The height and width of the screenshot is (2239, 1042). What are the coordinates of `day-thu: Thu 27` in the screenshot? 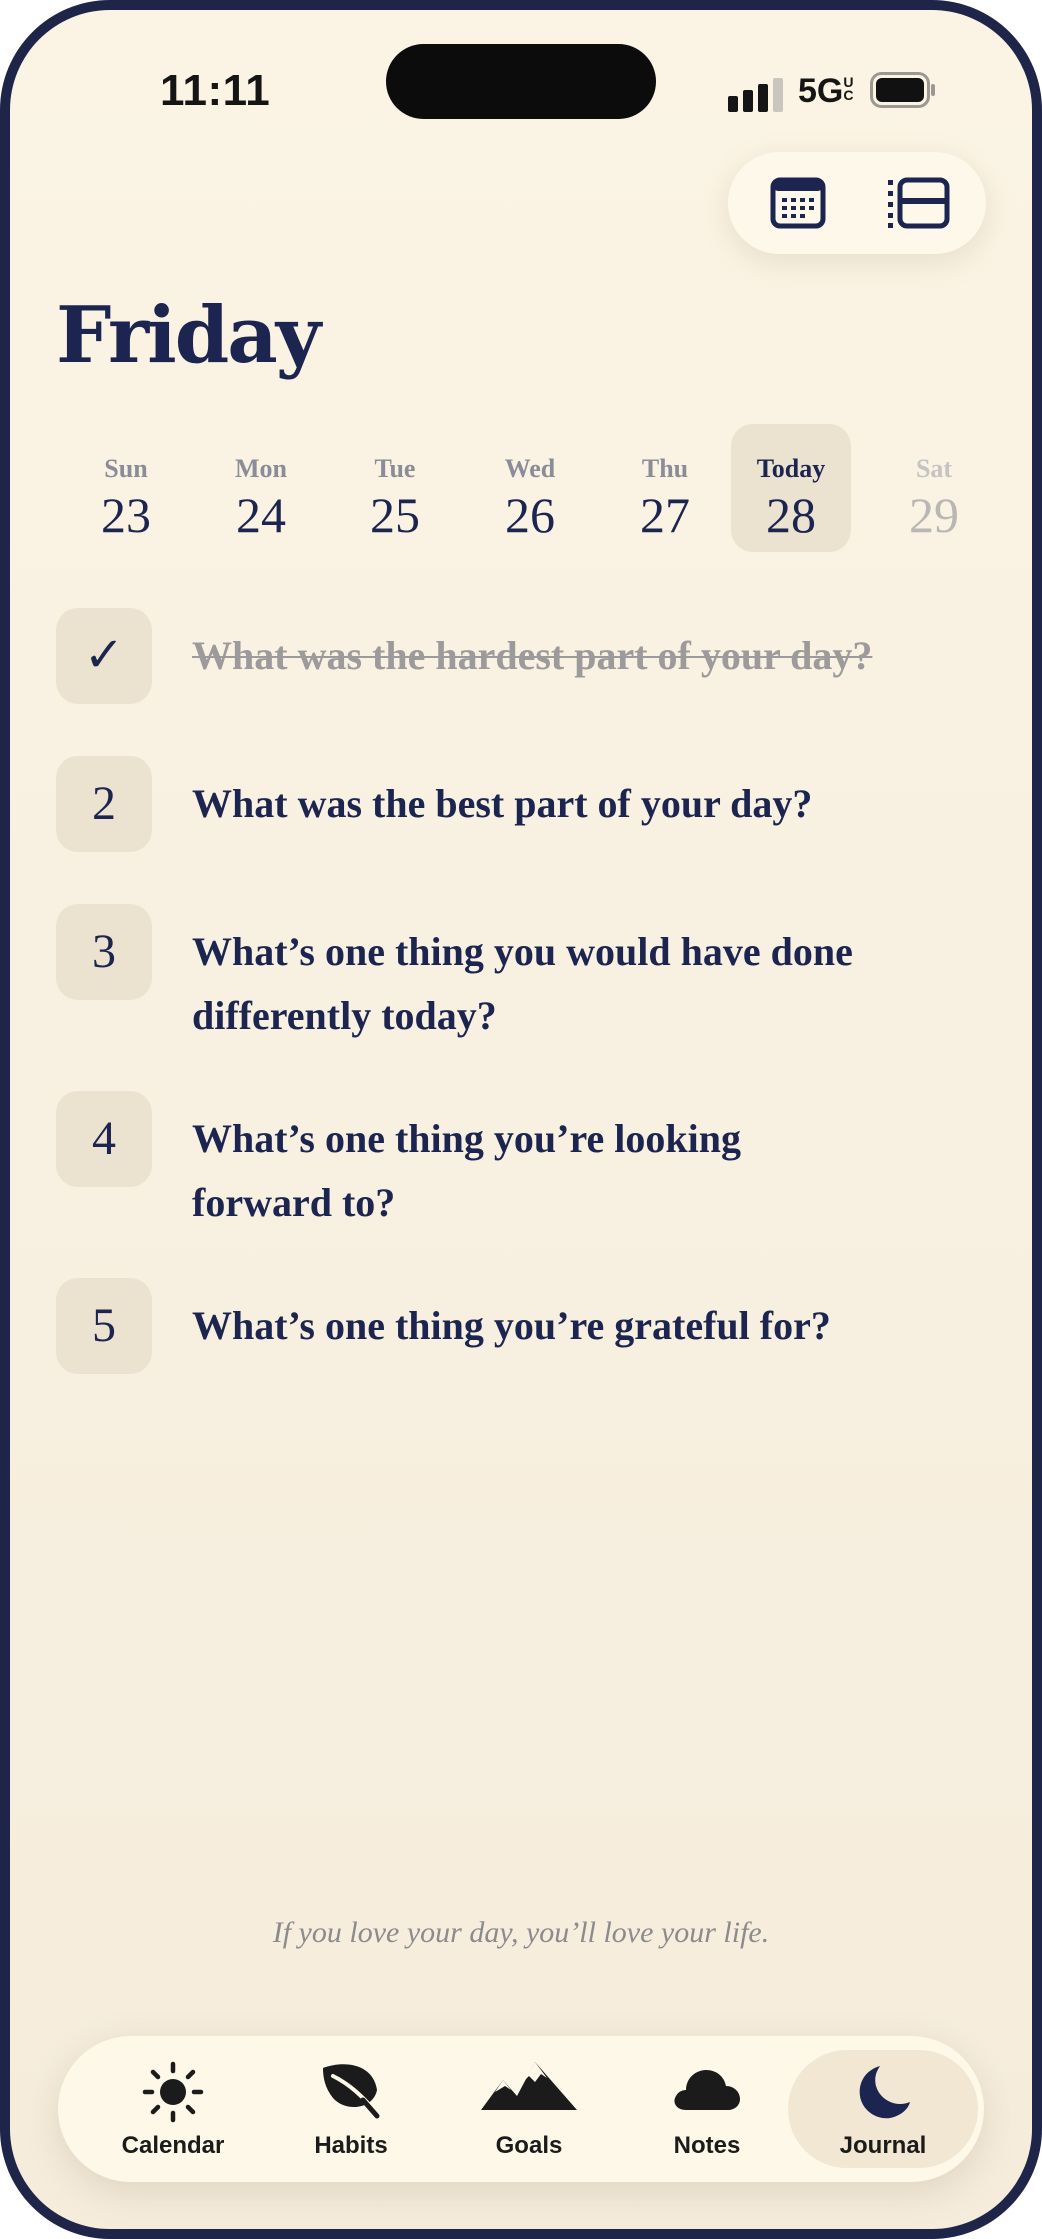 It's located at (665, 488).